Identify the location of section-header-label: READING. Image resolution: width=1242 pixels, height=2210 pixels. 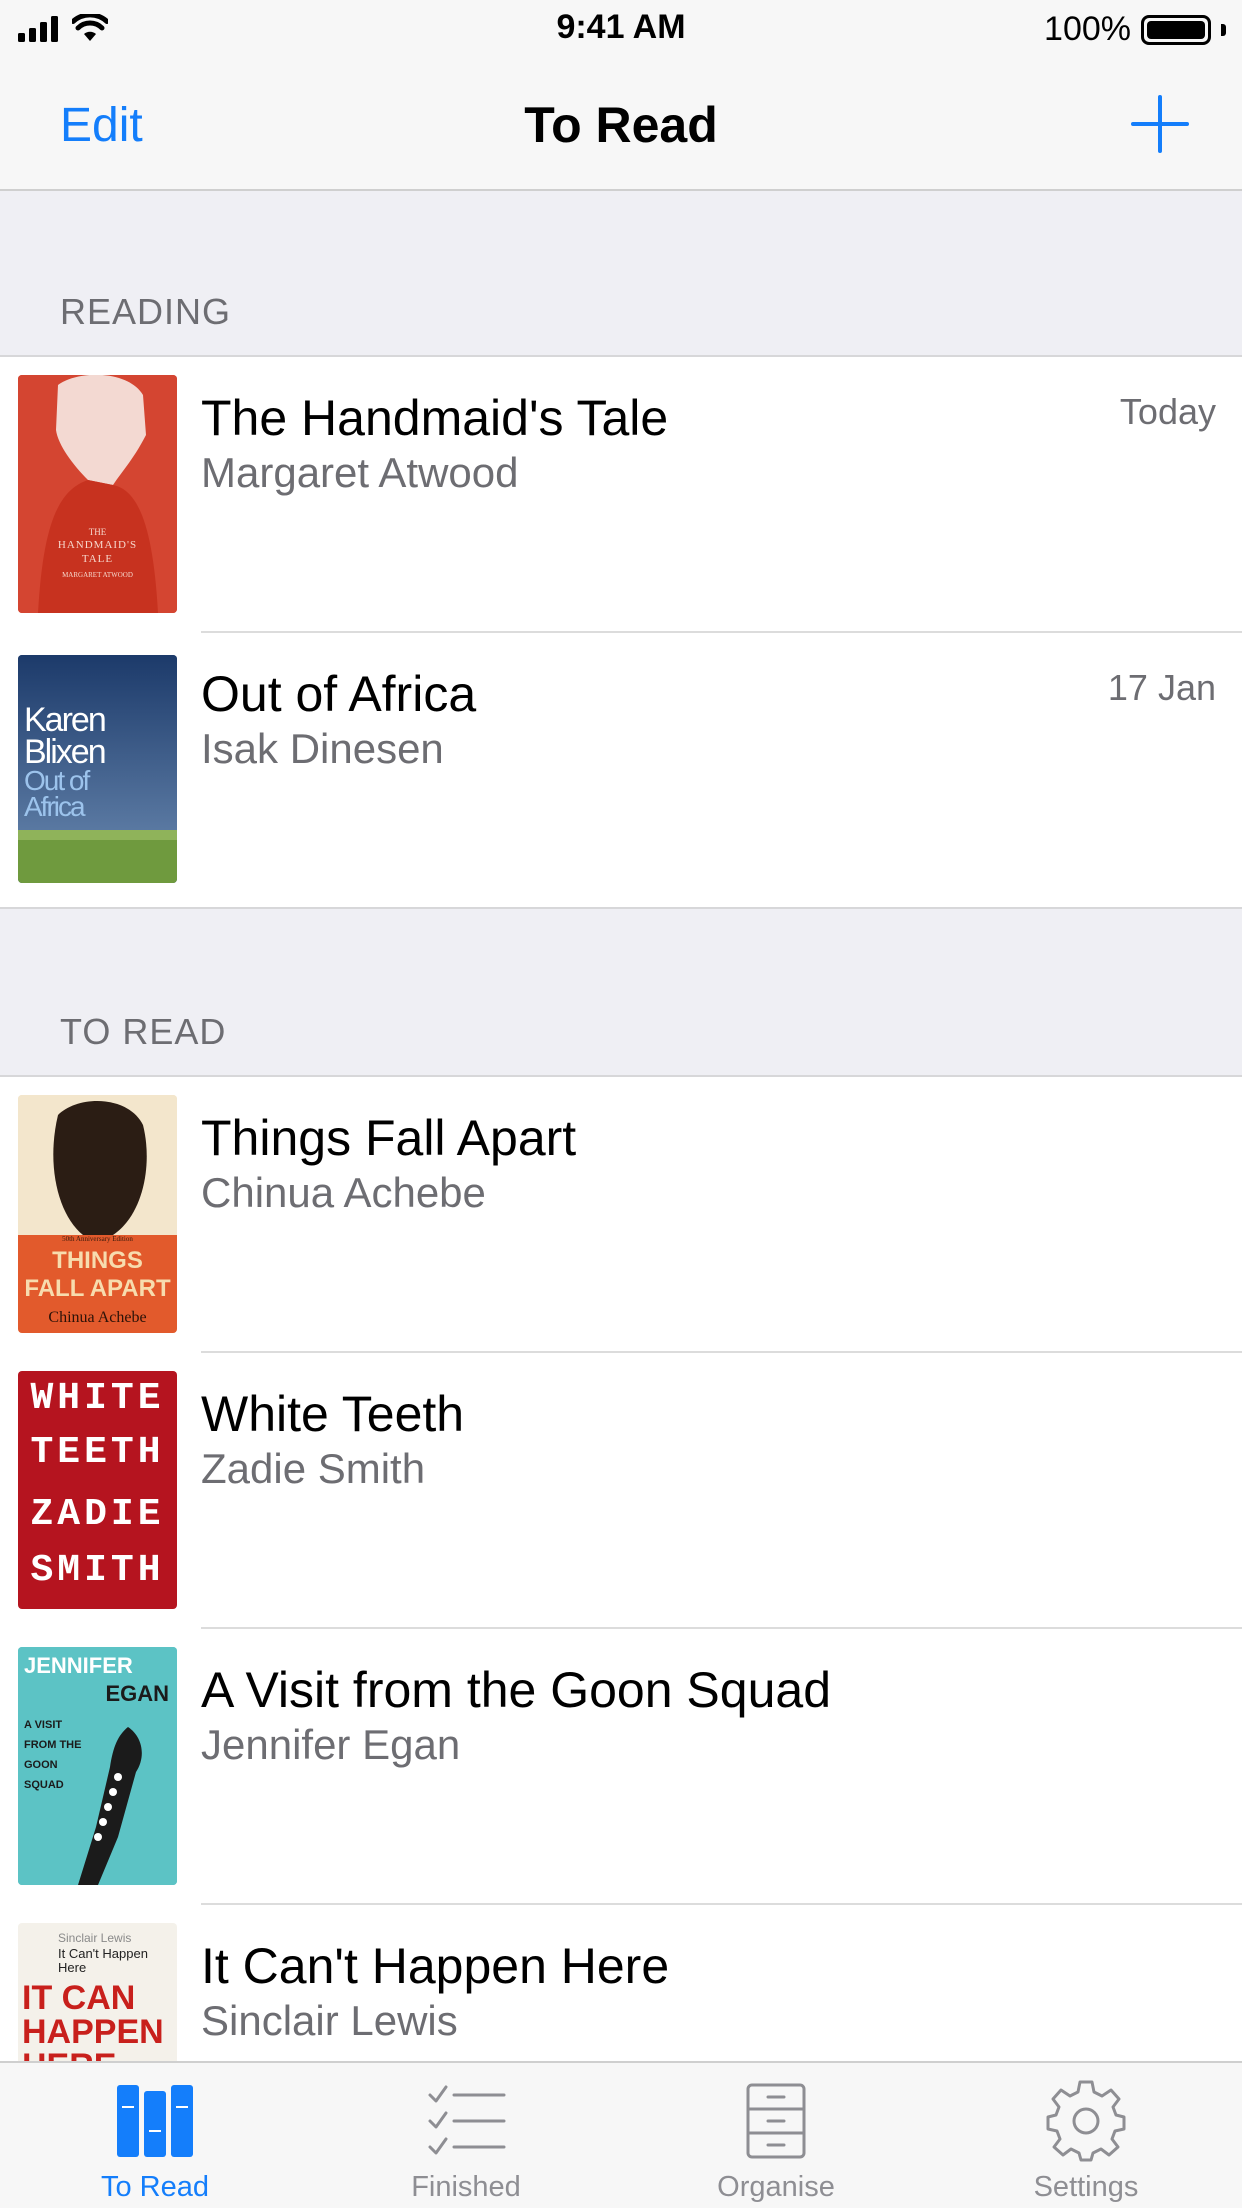
(146, 311).